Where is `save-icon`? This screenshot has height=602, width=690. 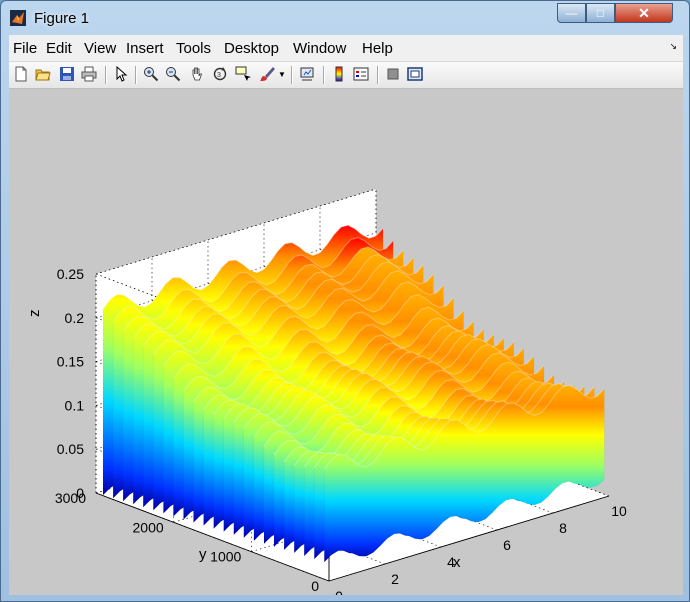 save-icon is located at coordinates (67, 74).